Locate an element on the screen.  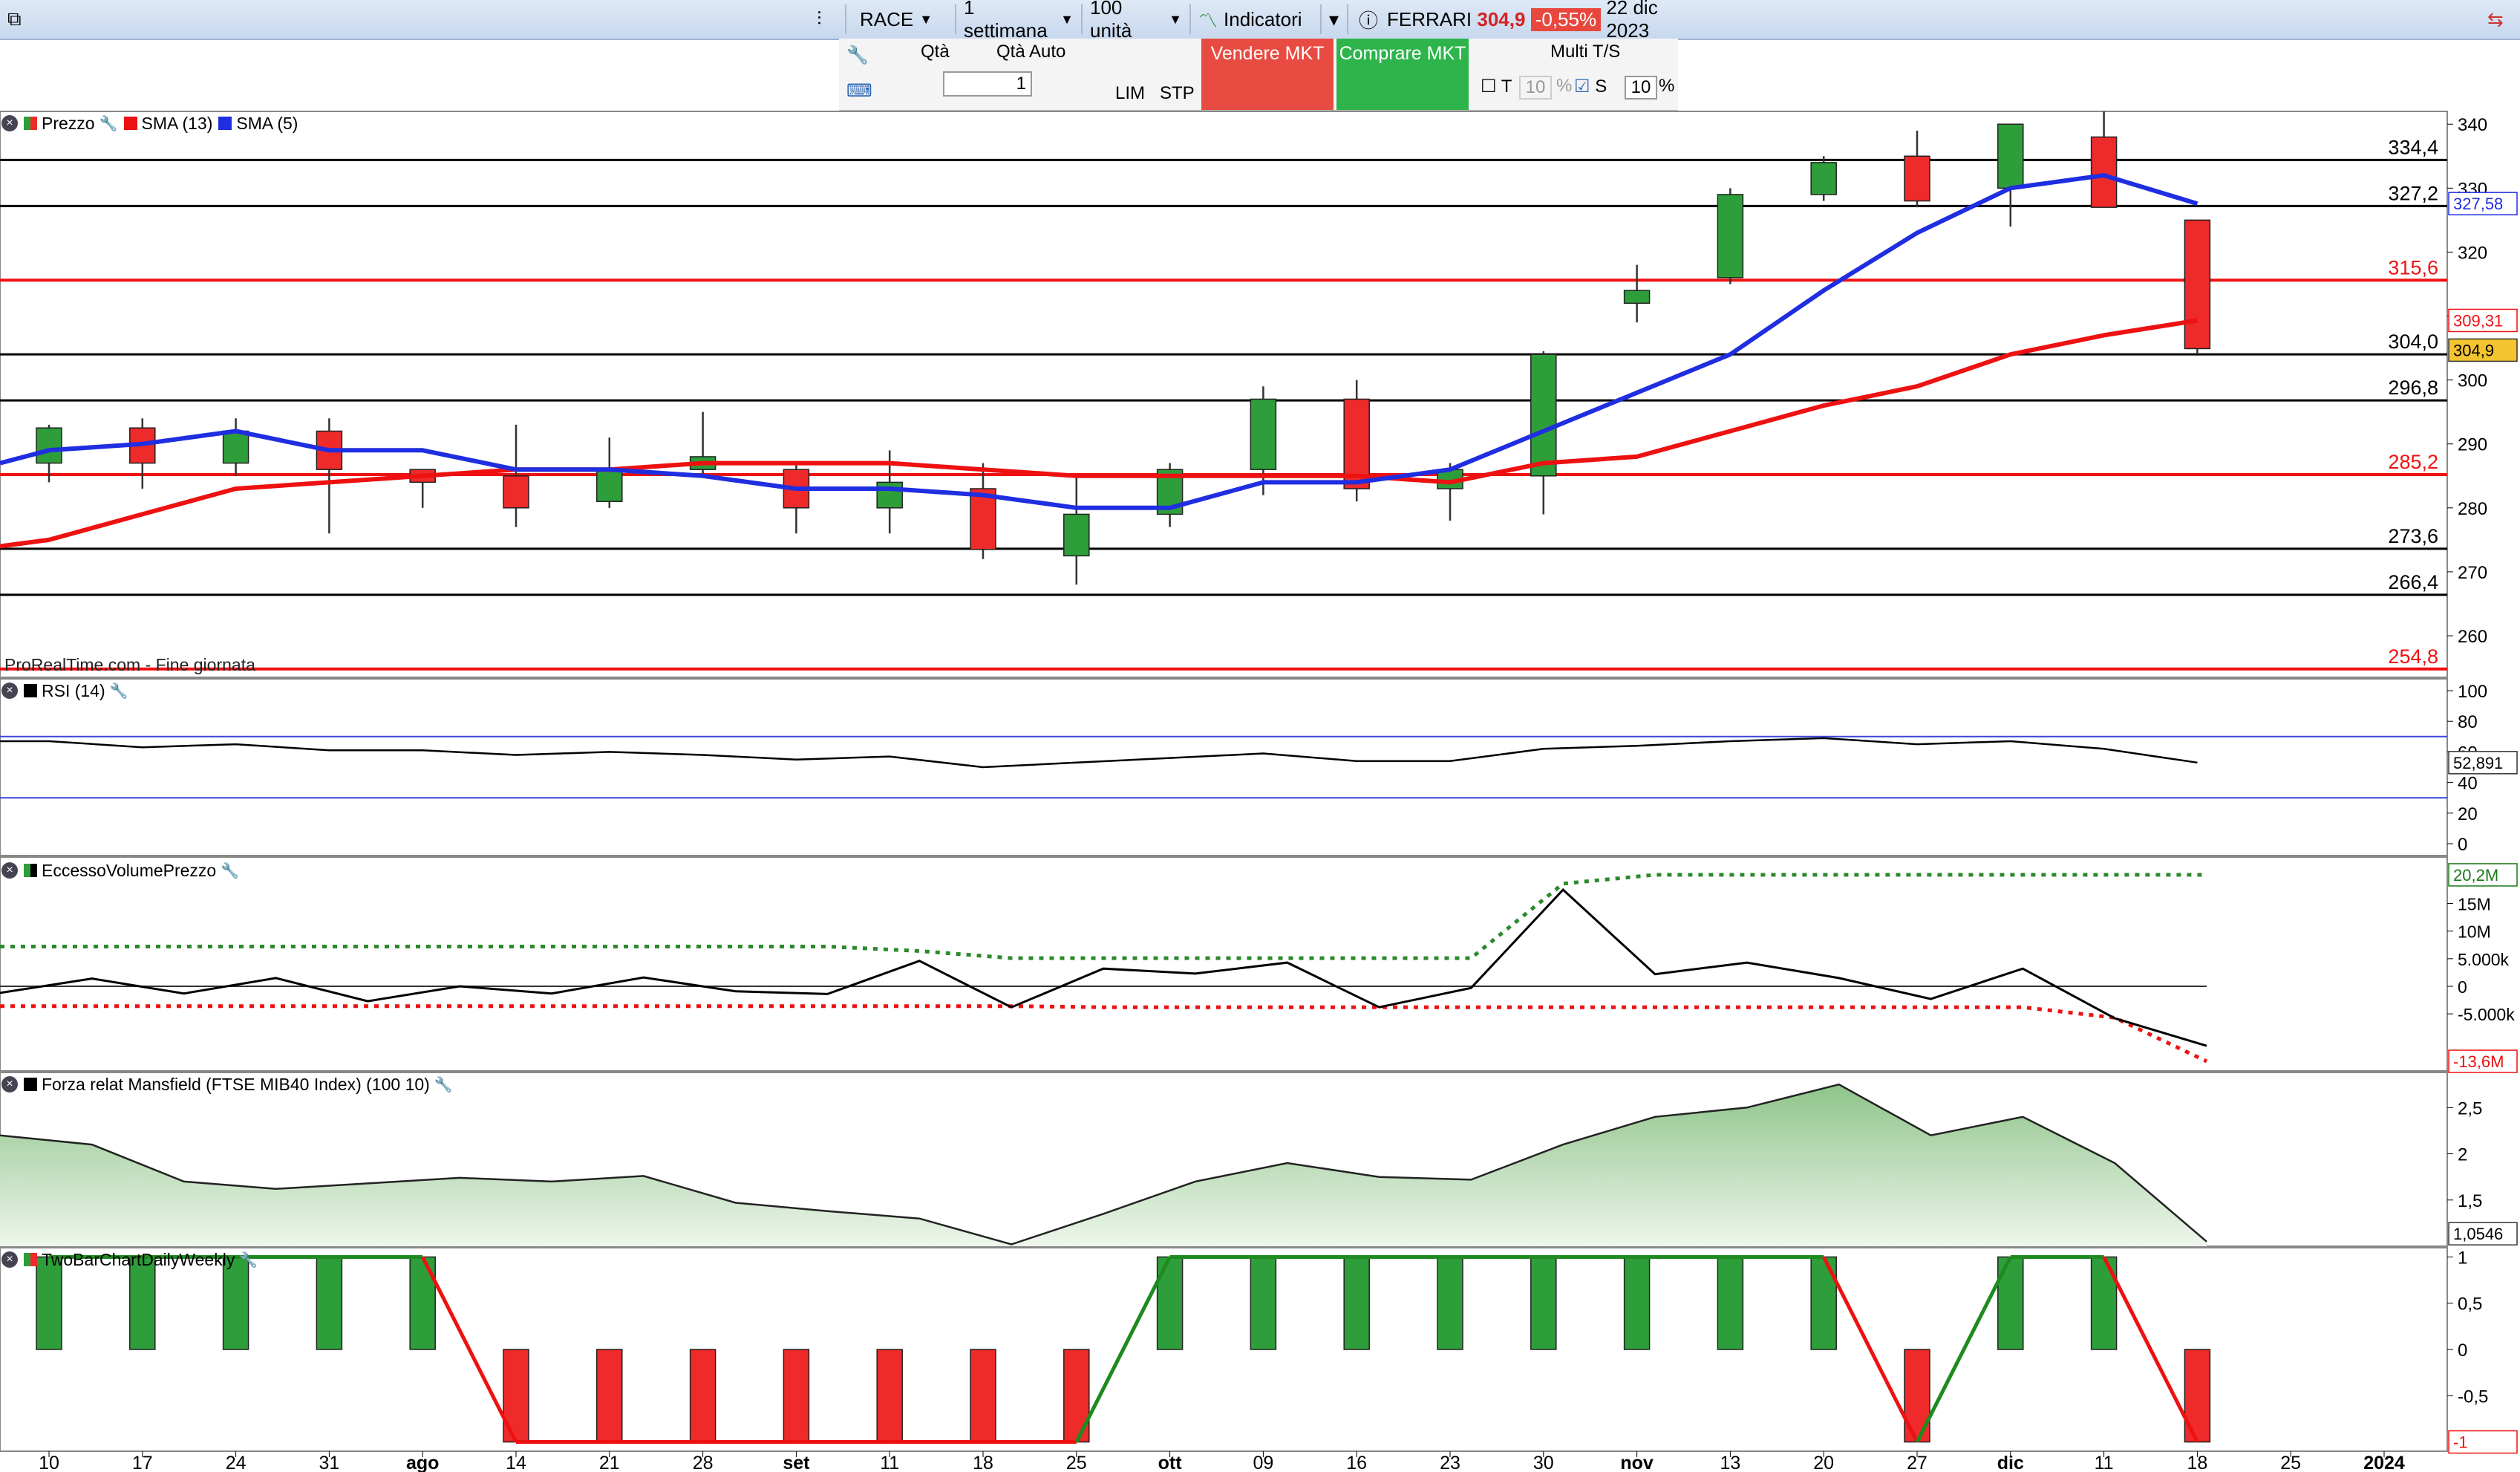
candle-swatch-icon is located at coordinates (31, 124).